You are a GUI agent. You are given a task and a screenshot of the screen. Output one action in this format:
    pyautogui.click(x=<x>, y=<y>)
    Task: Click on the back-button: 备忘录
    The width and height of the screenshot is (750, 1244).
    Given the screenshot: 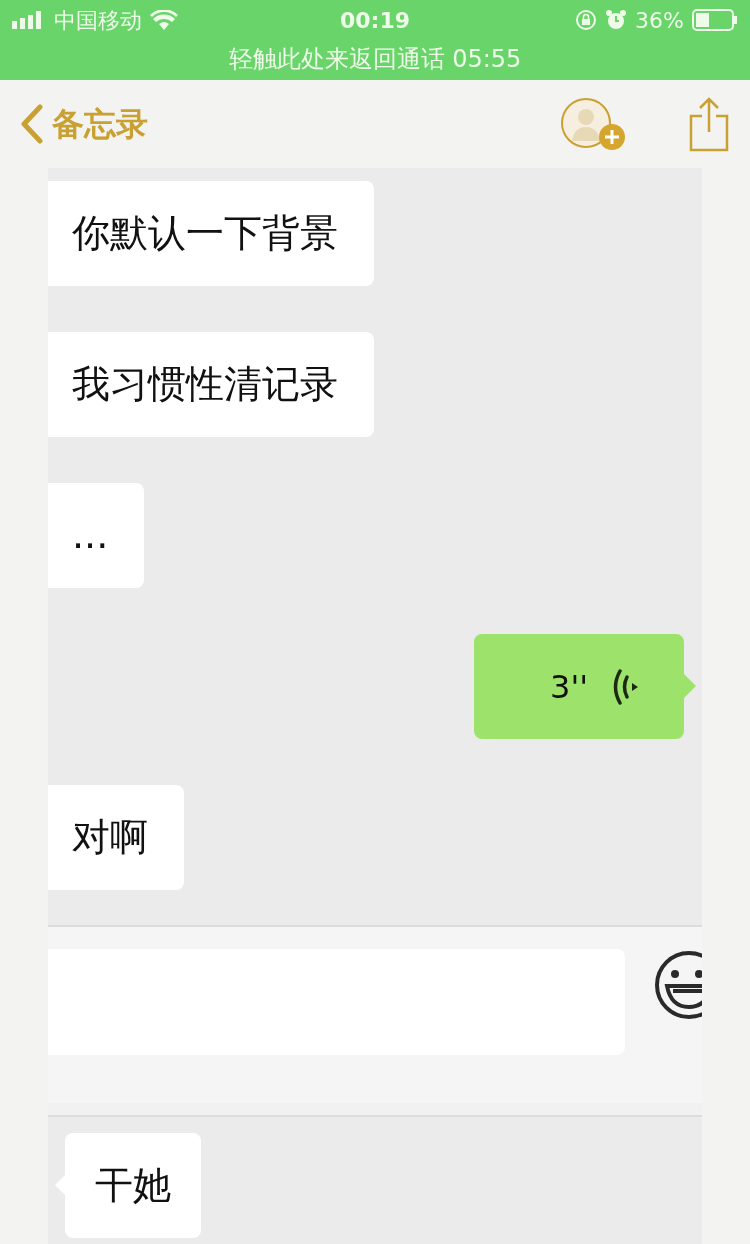 What is the action you would take?
    pyautogui.click(x=84, y=124)
    